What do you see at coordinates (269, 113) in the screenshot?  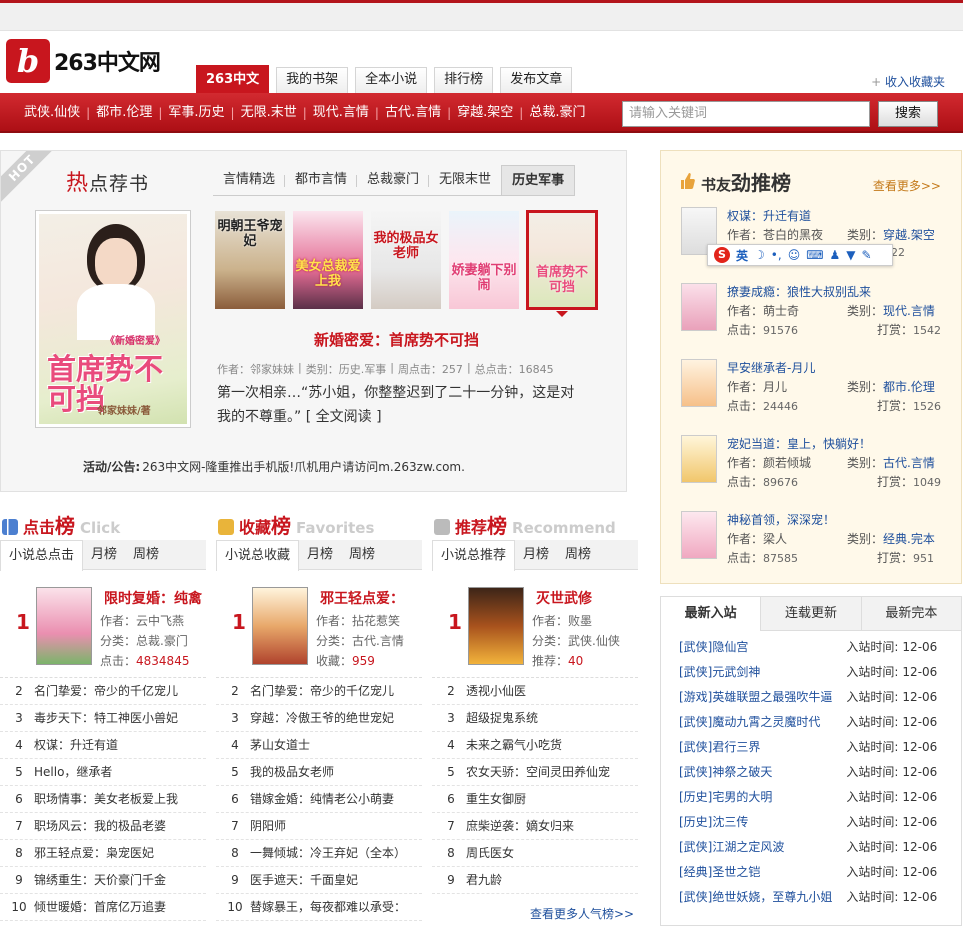 I see `category-link: 无限.末世` at bounding box center [269, 113].